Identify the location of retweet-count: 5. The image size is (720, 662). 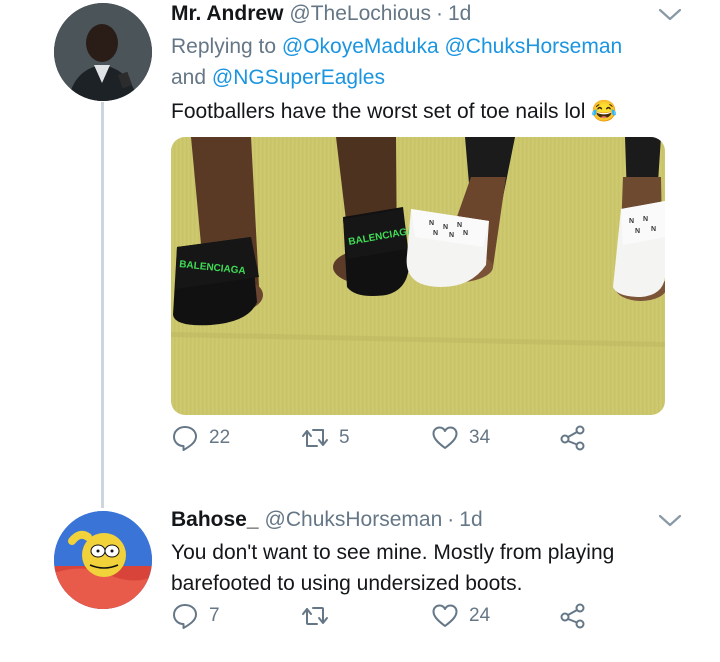
(344, 437).